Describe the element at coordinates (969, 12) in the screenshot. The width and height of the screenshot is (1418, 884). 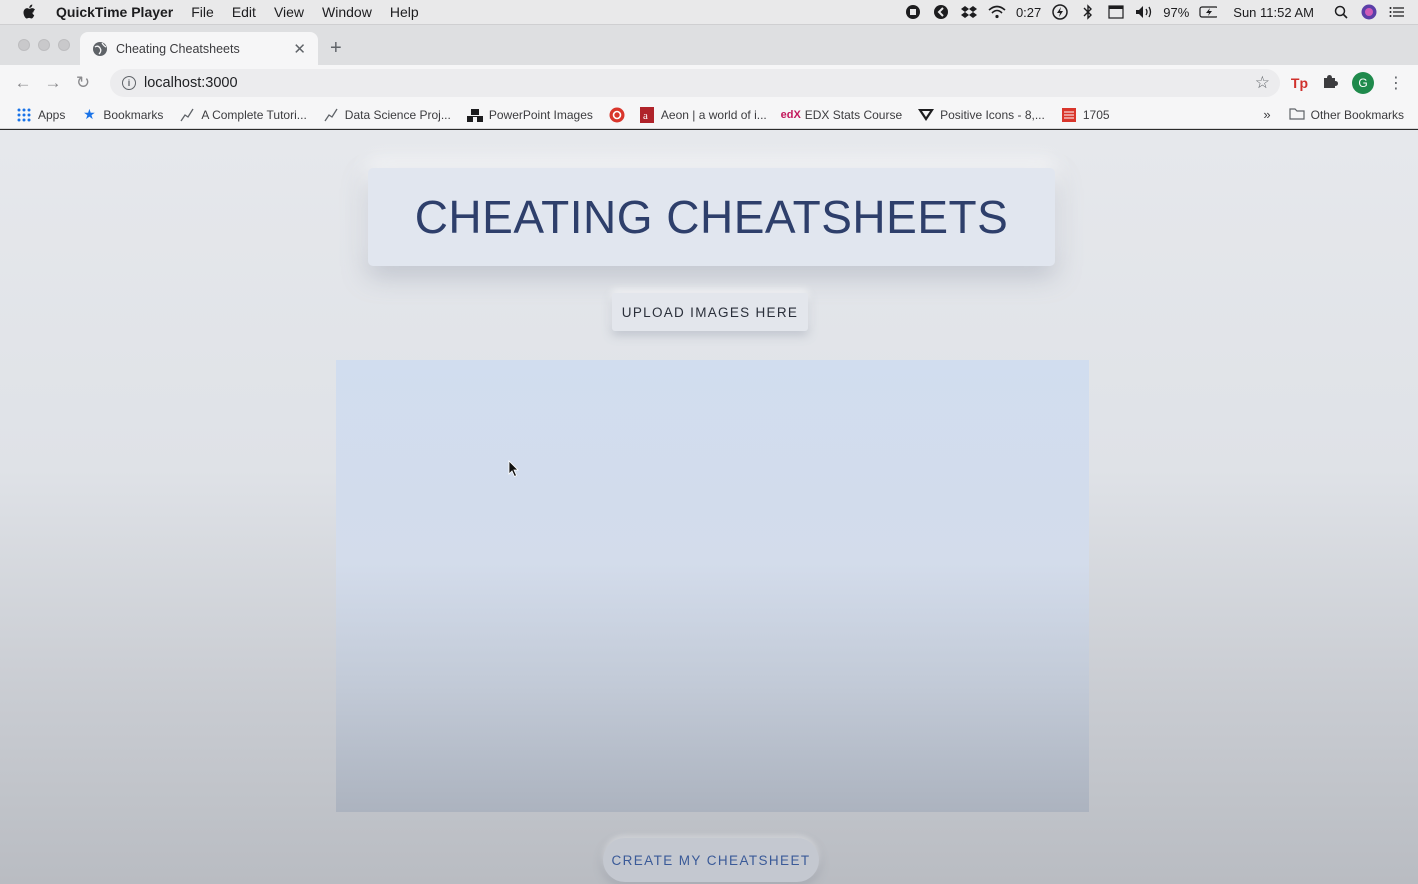
I see `dropbox-icon` at that location.